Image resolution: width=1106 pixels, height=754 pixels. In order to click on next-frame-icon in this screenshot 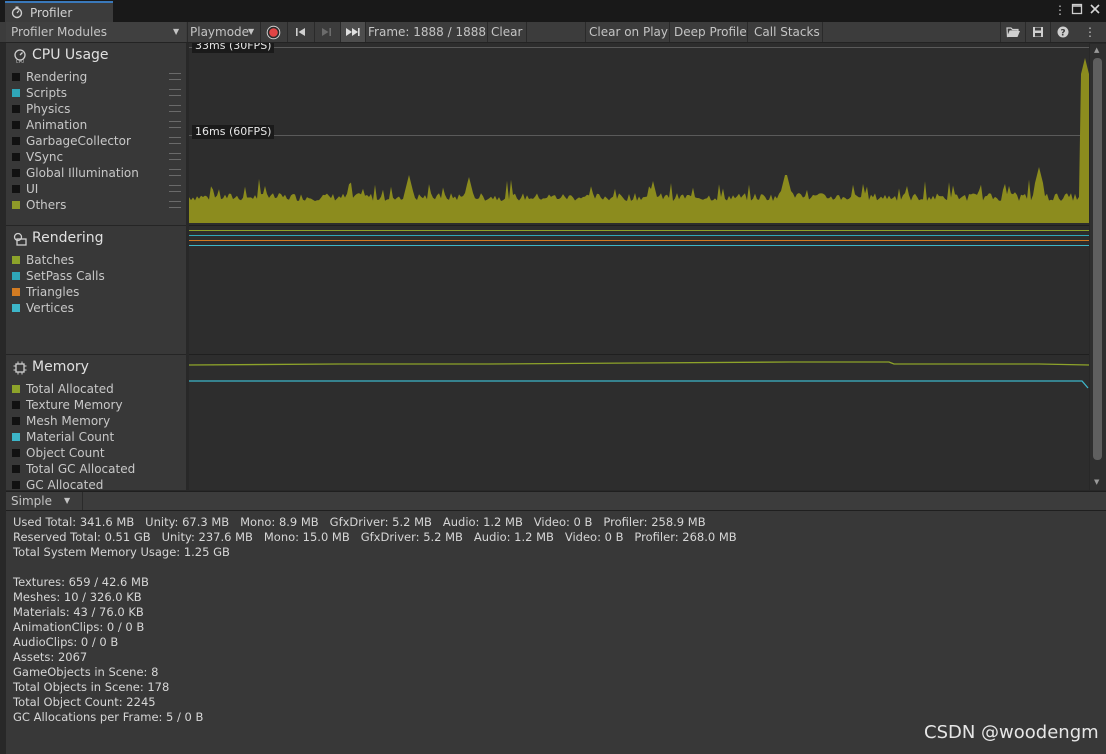, I will do `click(326, 32)`.